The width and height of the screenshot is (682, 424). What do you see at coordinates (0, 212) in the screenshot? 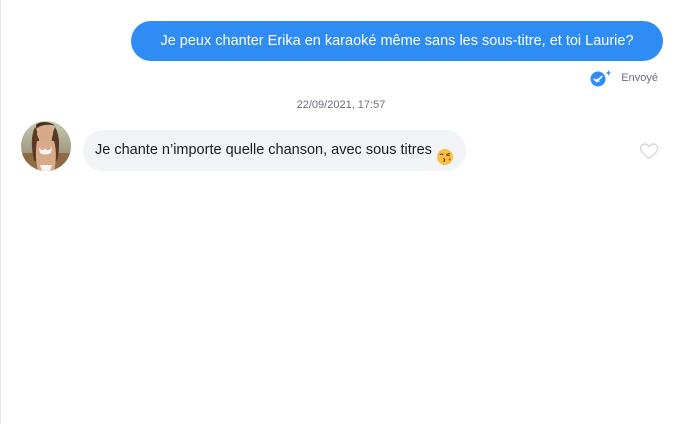
I see `panel-divider` at bounding box center [0, 212].